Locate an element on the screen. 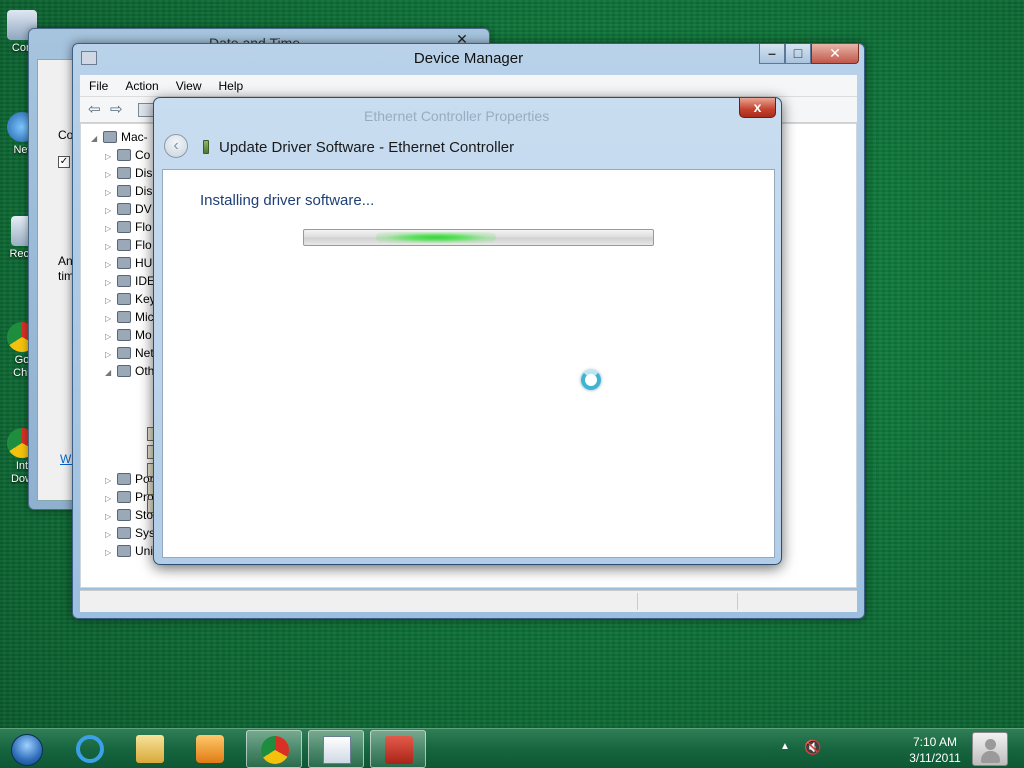 The image size is (1024, 768). busy-spinner-icon is located at coordinates (591, 380).